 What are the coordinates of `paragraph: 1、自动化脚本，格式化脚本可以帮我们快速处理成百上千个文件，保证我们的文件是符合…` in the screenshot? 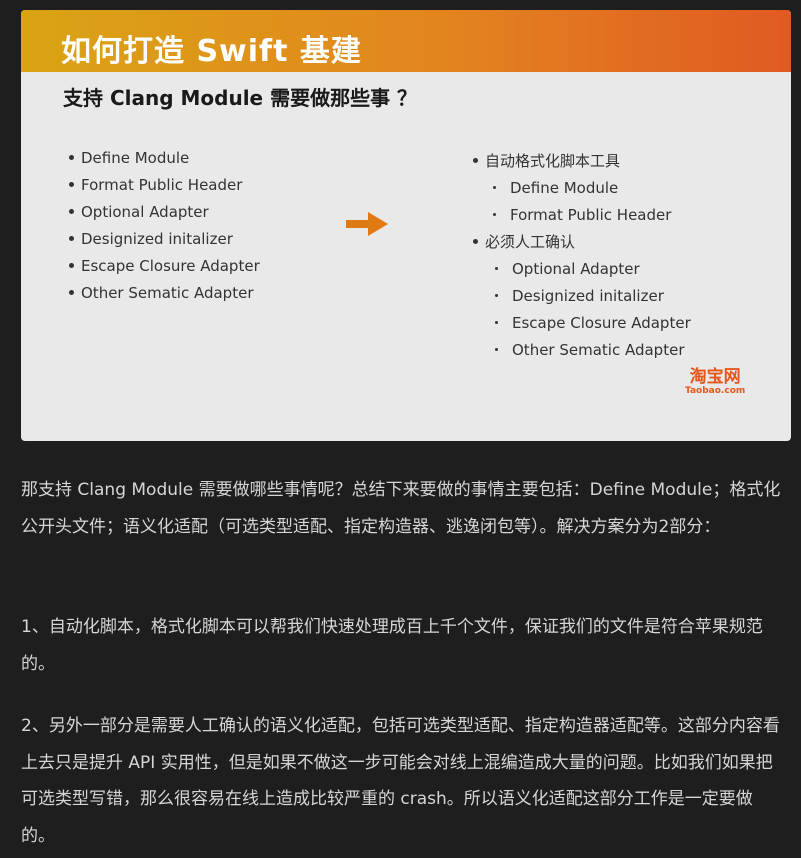 It's located at (392, 645).